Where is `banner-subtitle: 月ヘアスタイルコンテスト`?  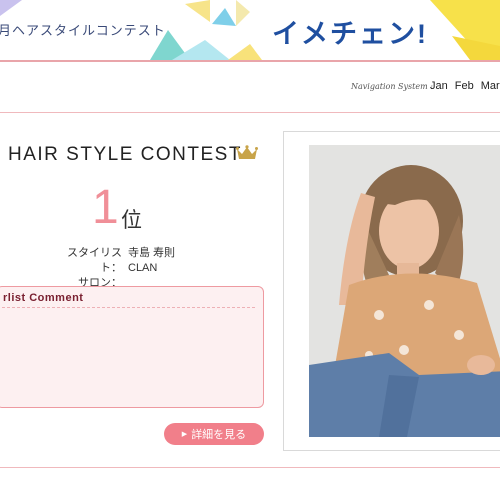
banner-subtitle: 月ヘアスタイルコンテスト is located at coordinates (83, 30).